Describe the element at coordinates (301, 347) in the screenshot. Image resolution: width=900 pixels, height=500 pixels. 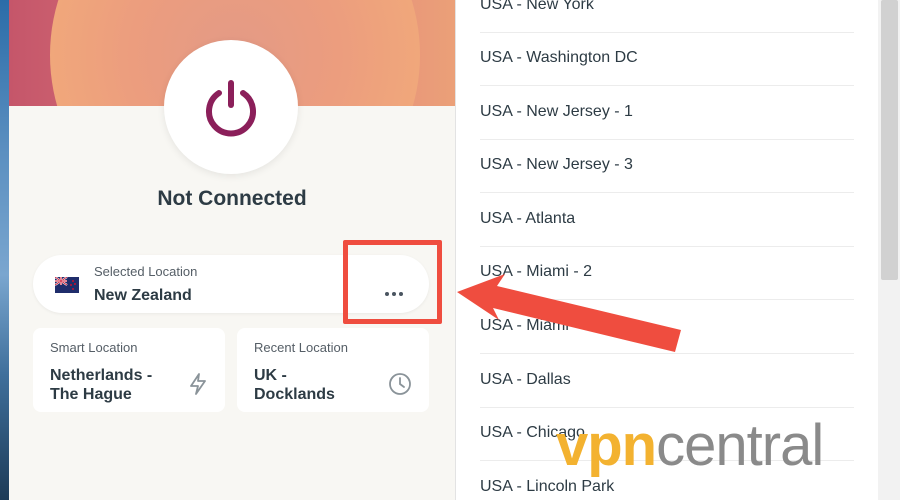
I see `recent-location-caption: Recent Location` at that location.